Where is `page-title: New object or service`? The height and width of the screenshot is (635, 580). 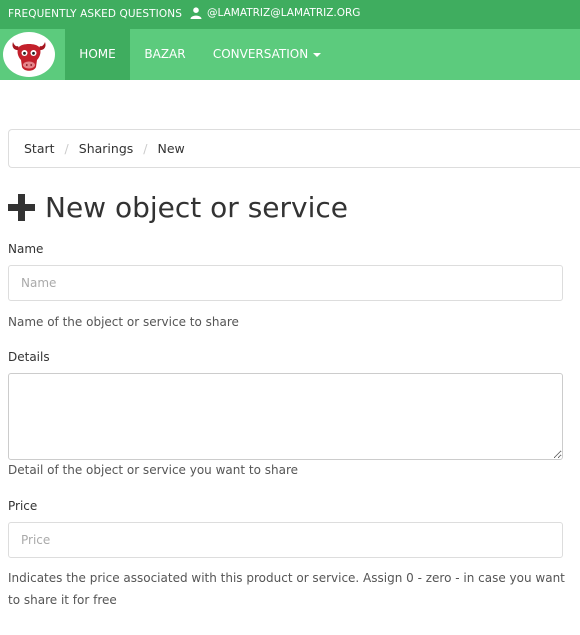
page-title: New object or service is located at coordinates (178, 207).